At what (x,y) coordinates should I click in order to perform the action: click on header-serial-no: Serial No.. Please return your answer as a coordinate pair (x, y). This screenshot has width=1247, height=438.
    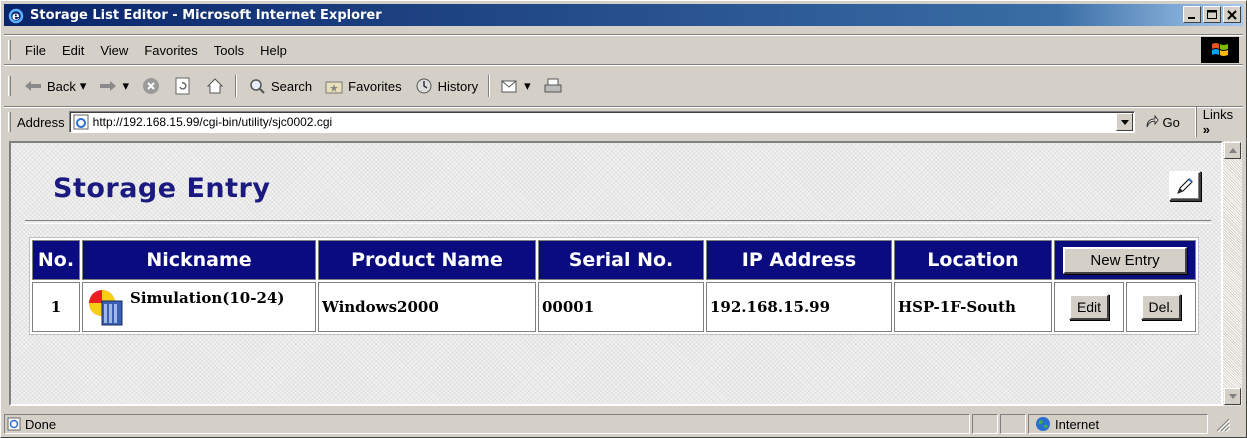
    Looking at the image, I should click on (621, 260).